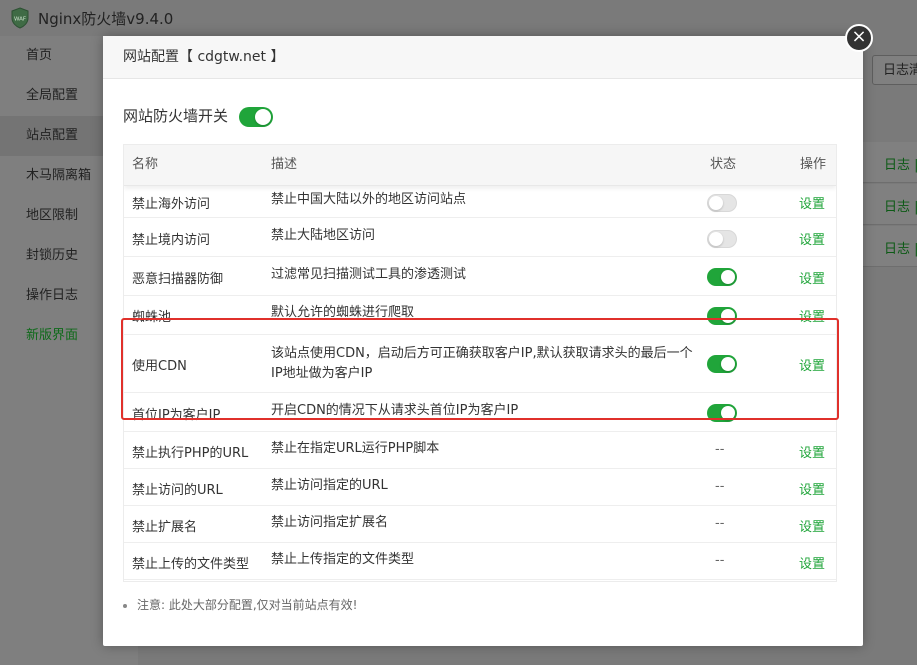 This screenshot has width=917, height=665. I want to click on site-firewall-toggle, so click(255, 116).